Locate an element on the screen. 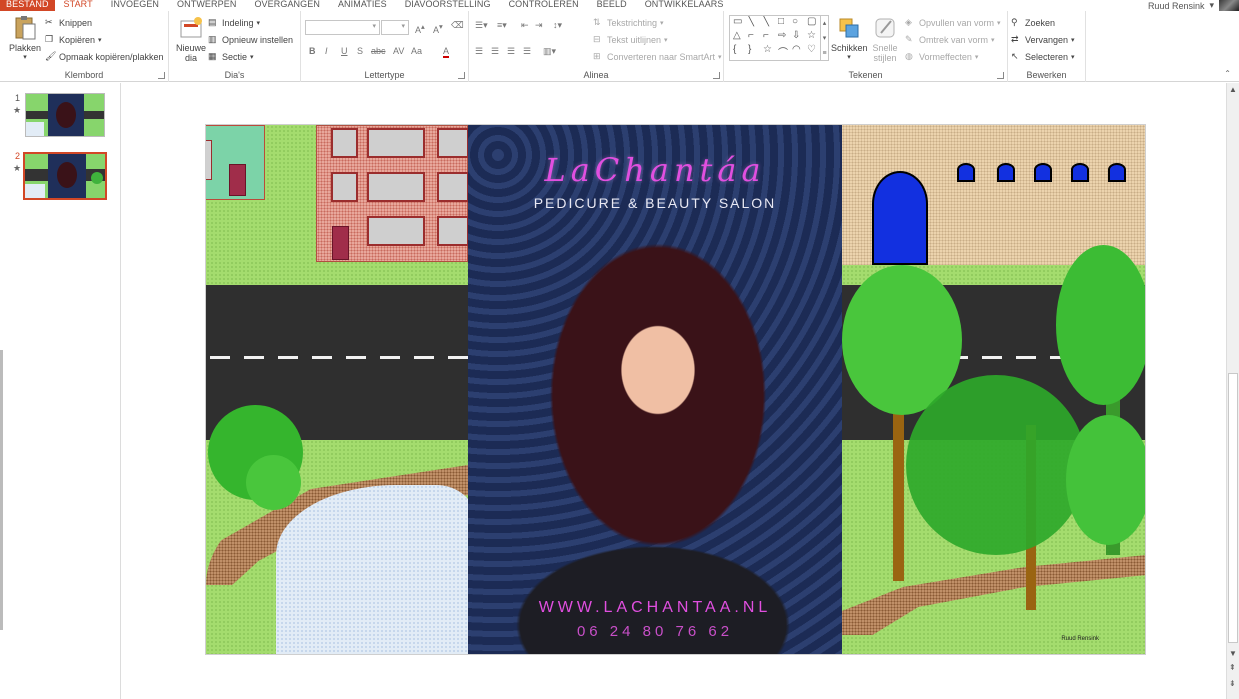 This screenshot has width=1239, height=699. elbow-connector2-icon: ⌐ is located at coordinates (766, 35).